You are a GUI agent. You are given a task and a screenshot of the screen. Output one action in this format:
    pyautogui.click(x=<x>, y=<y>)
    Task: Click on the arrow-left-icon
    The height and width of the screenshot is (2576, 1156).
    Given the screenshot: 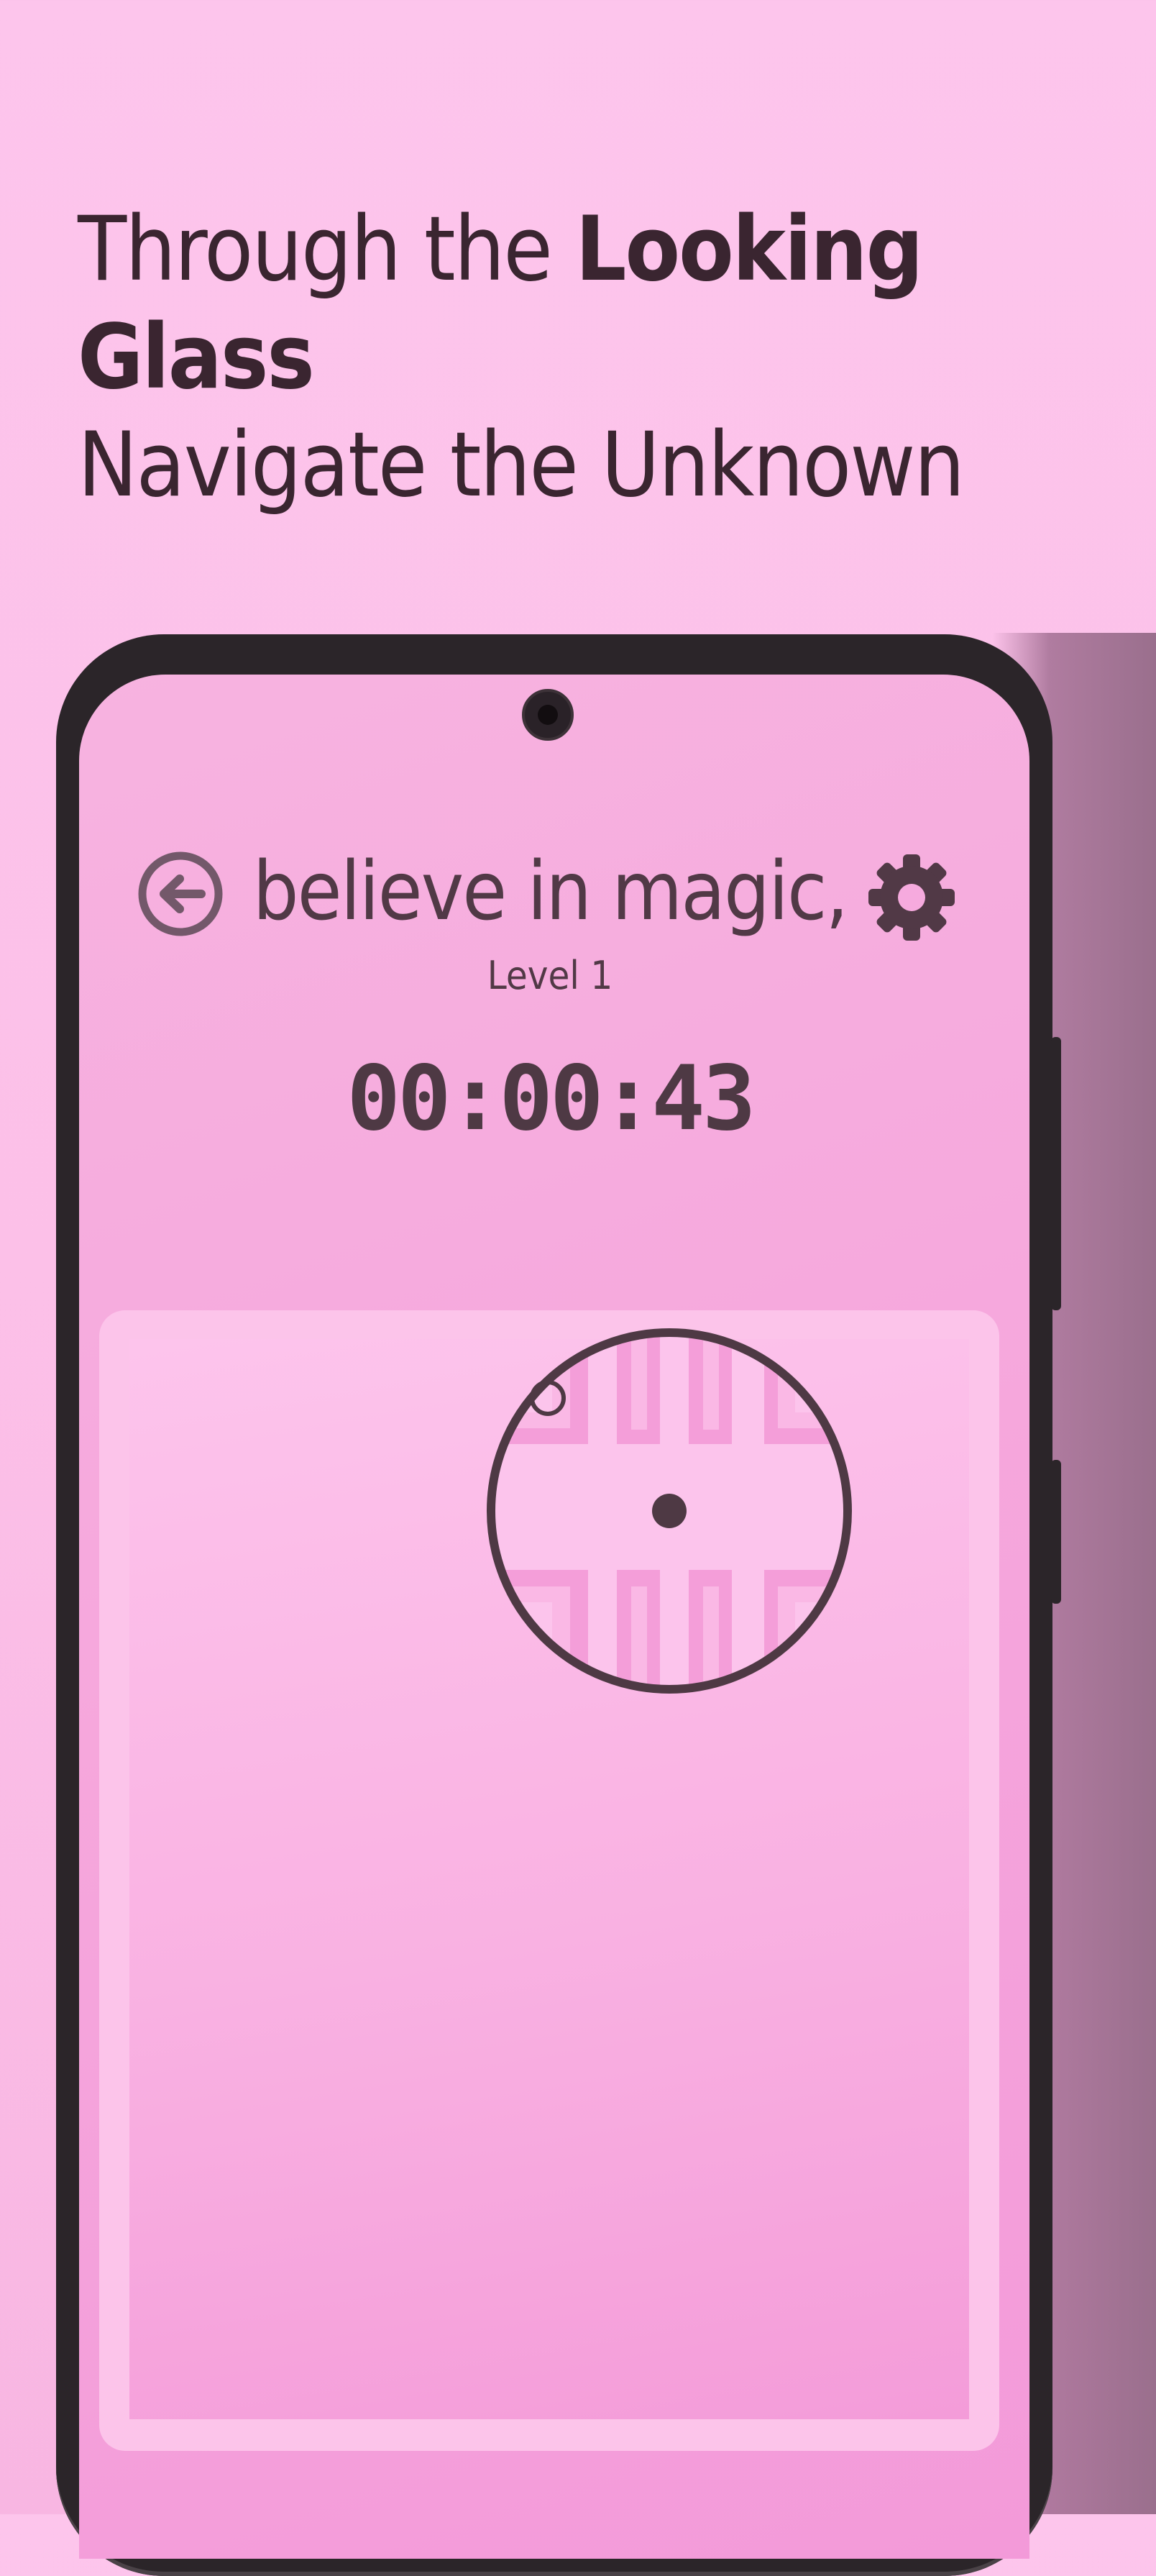 What is the action you would take?
    pyautogui.click(x=183, y=893)
    